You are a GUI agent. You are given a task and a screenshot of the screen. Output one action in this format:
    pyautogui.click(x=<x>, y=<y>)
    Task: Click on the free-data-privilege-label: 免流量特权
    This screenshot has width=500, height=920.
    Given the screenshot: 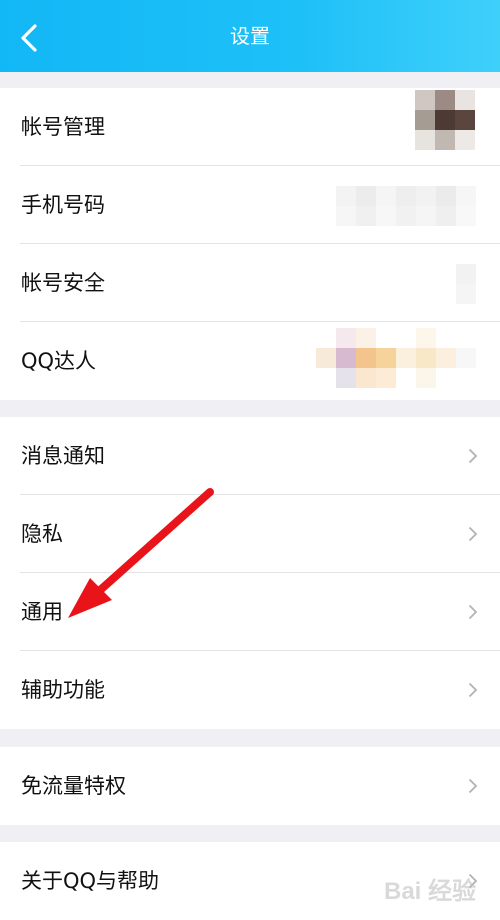 What is the action you would take?
    pyautogui.click(x=73, y=786)
    